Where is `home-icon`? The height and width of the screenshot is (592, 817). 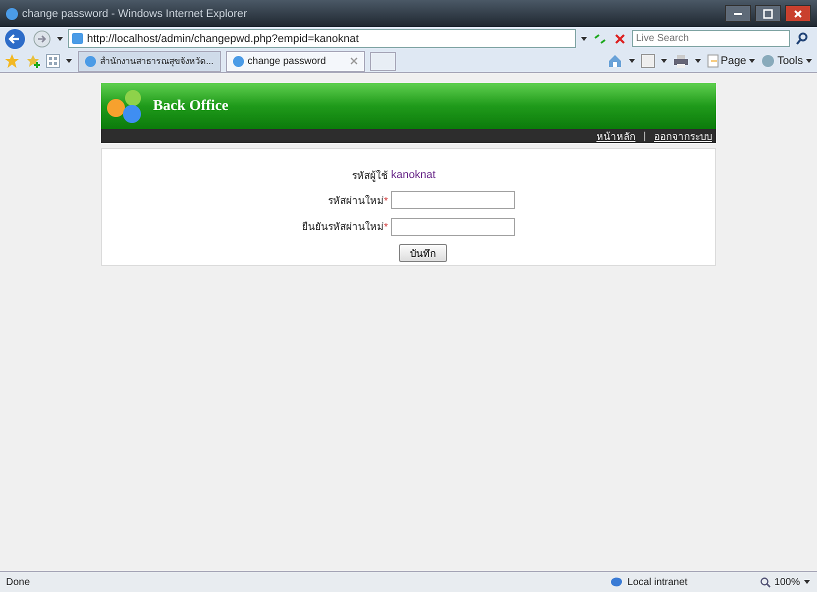
home-icon is located at coordinates (614, 61).